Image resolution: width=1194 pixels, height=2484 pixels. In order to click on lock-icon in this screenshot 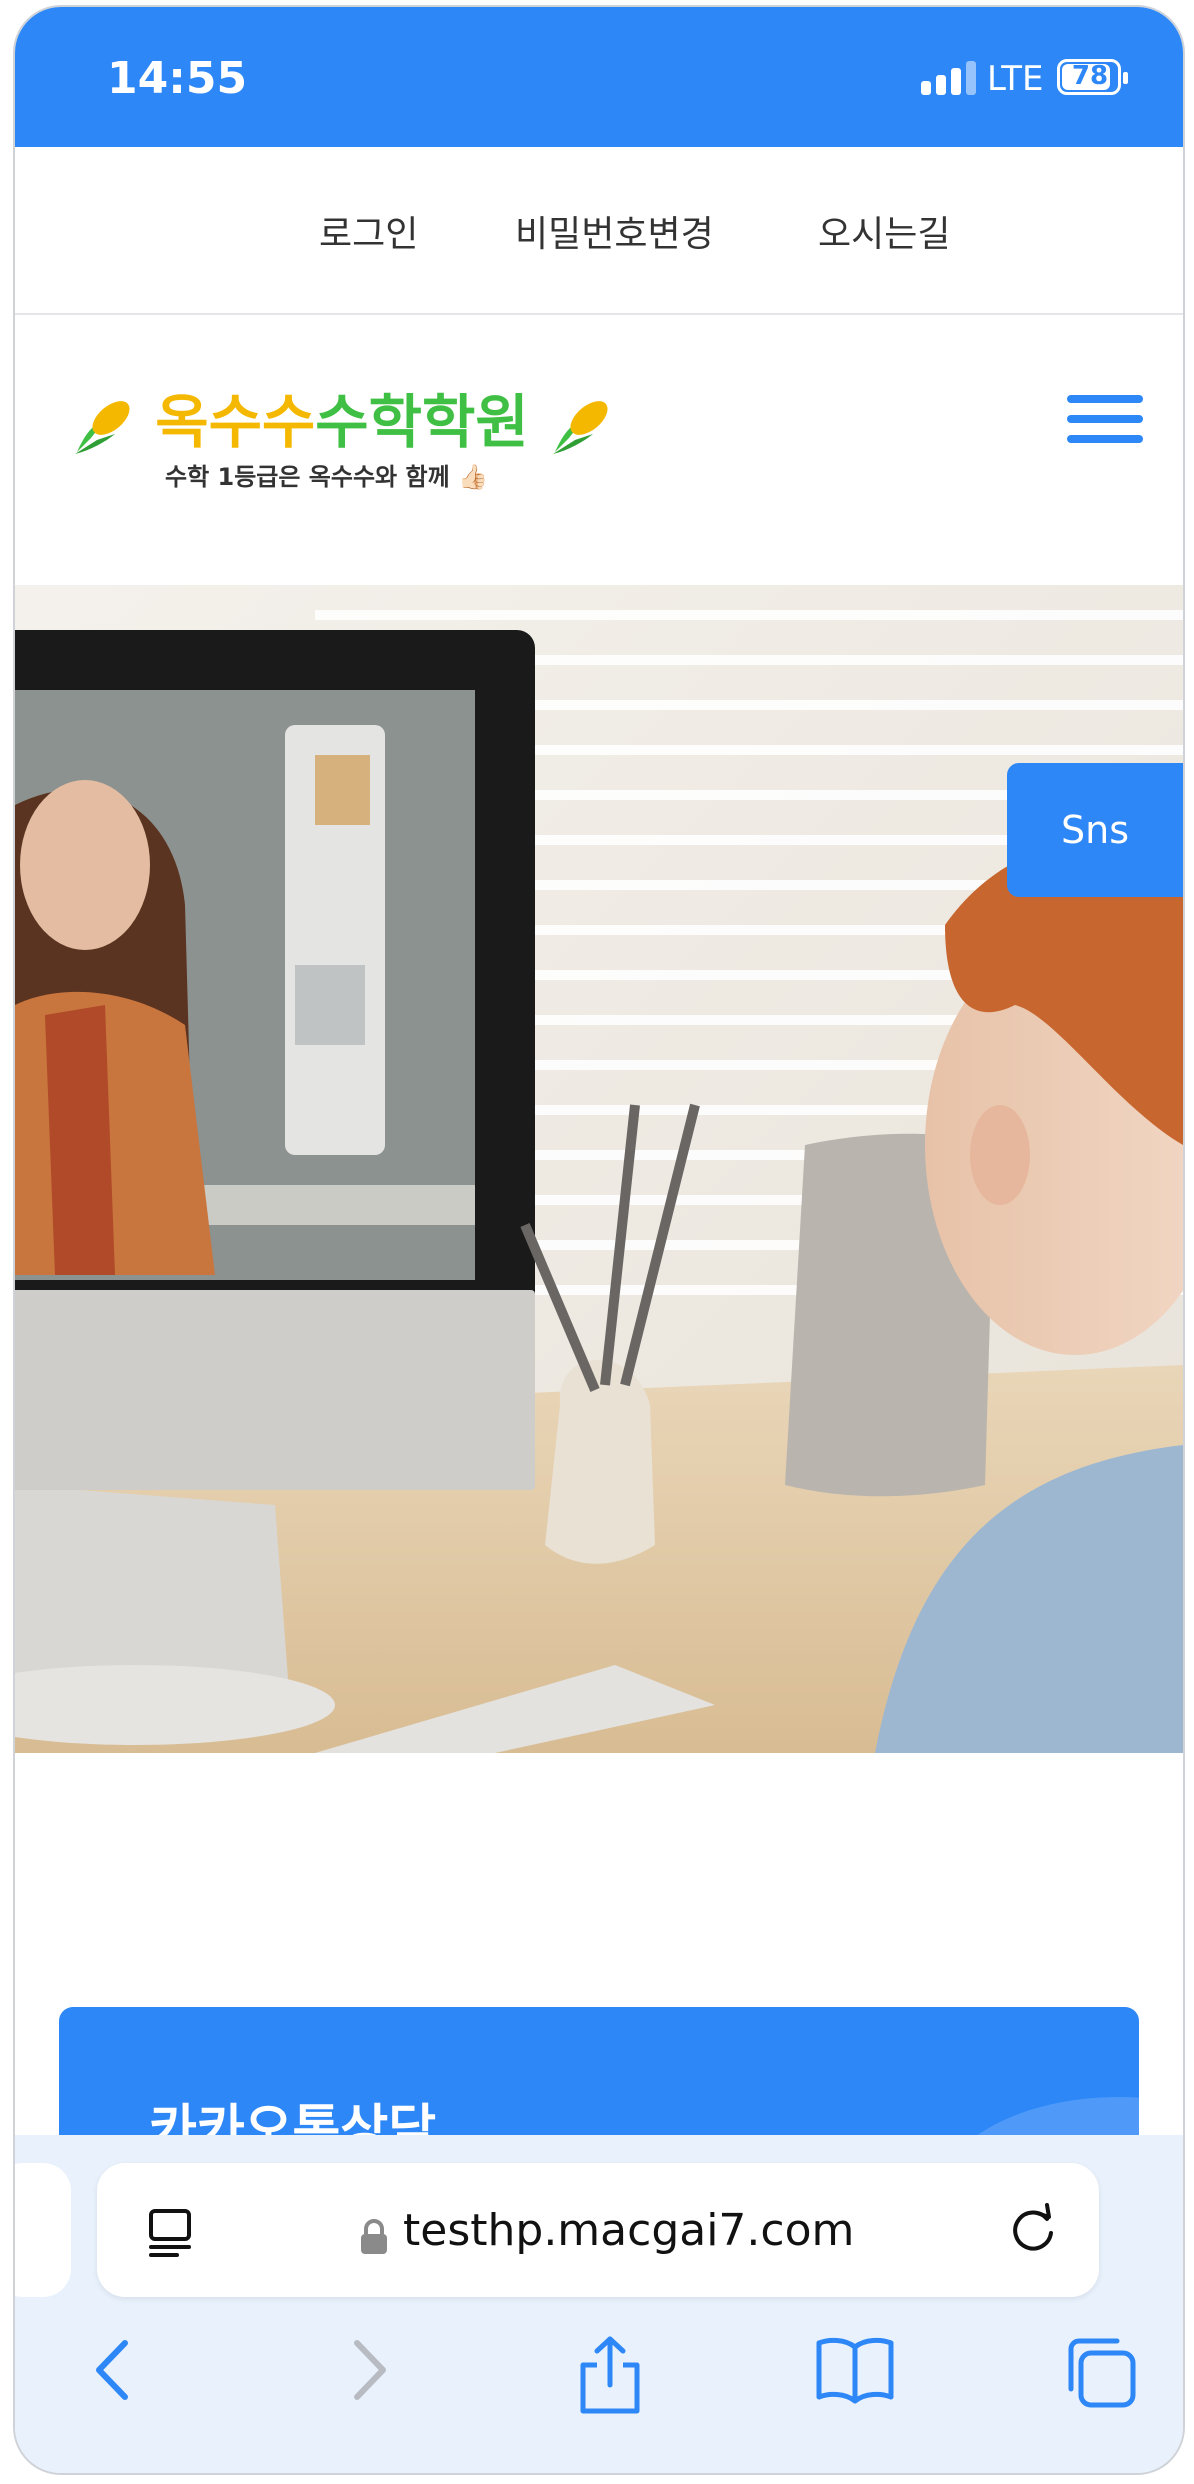, I will do `click(374, 2236)`.